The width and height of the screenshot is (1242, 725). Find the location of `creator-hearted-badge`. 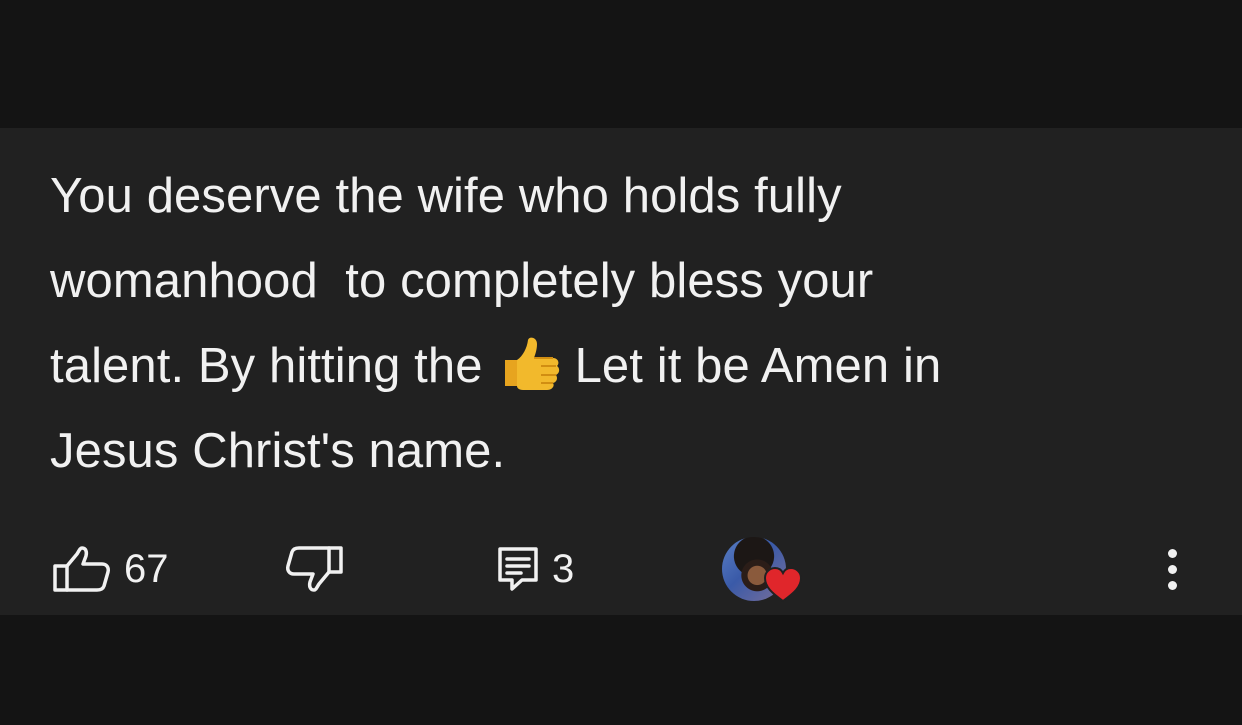

creator-hearted-badge is located at coordinates (767, 572).